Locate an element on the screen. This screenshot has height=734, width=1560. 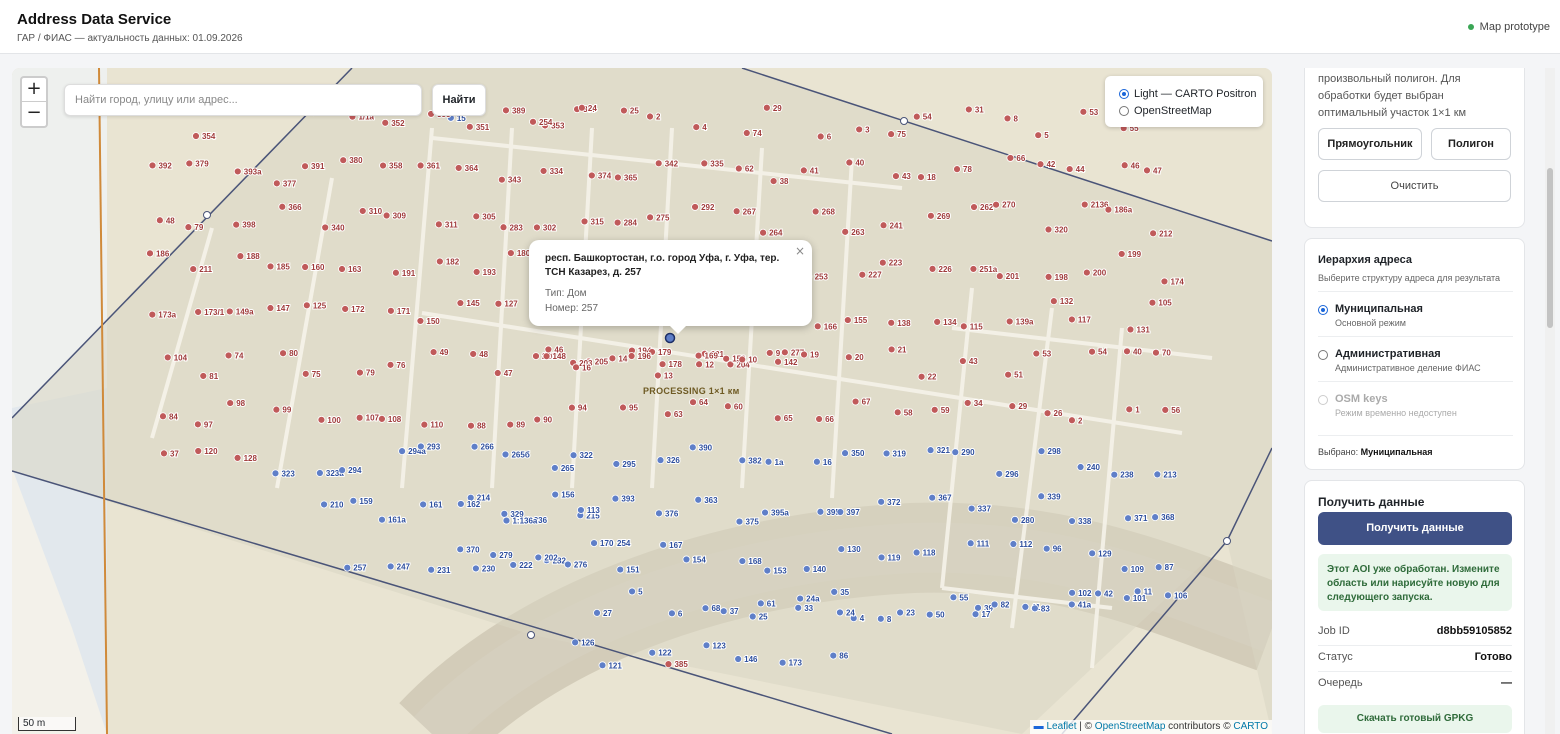
house-marker: 223 is located at coordinates (891, 263).